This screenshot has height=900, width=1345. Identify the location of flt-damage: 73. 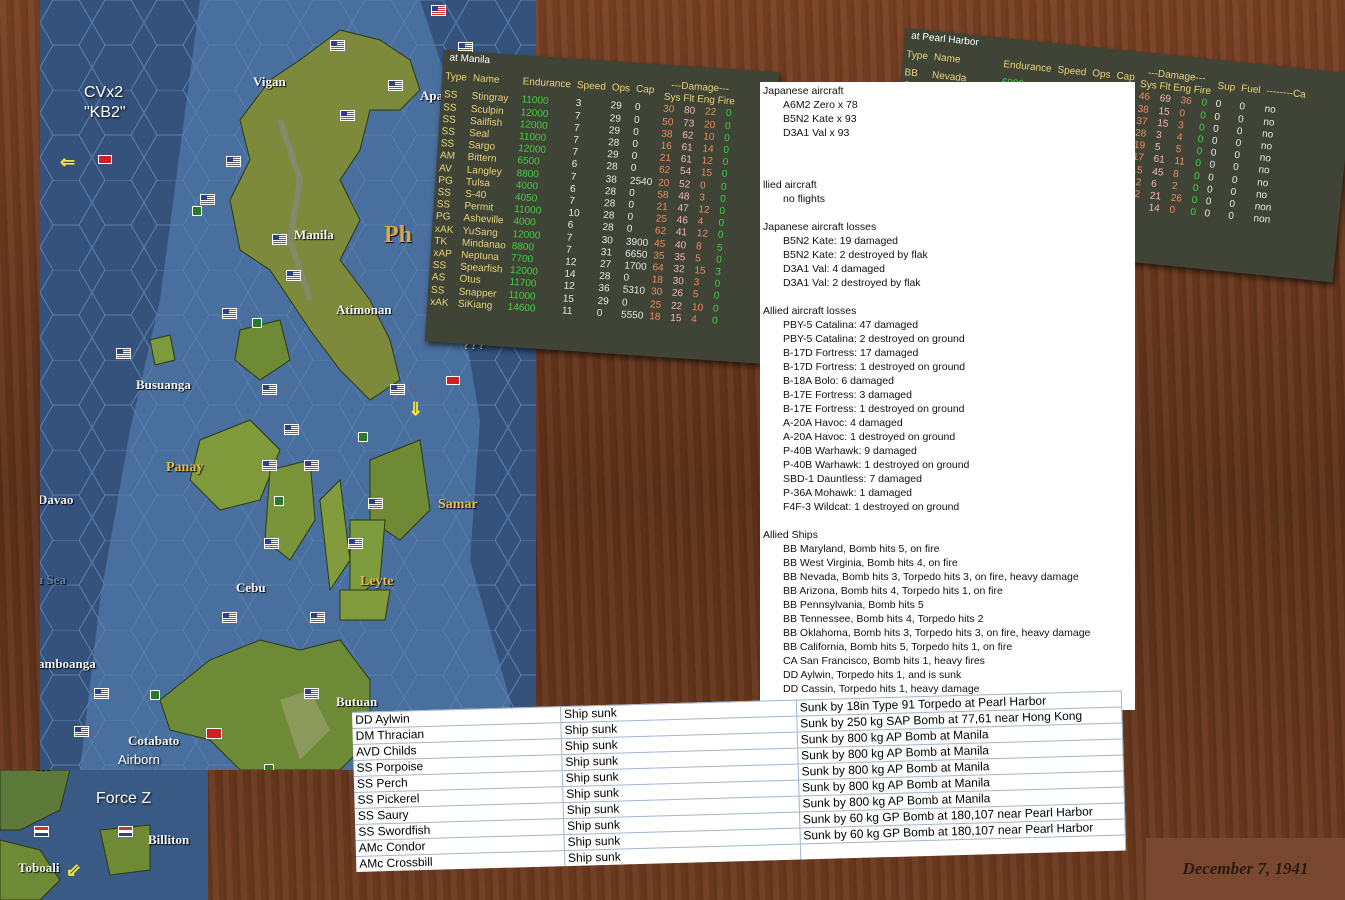
(688, 123).